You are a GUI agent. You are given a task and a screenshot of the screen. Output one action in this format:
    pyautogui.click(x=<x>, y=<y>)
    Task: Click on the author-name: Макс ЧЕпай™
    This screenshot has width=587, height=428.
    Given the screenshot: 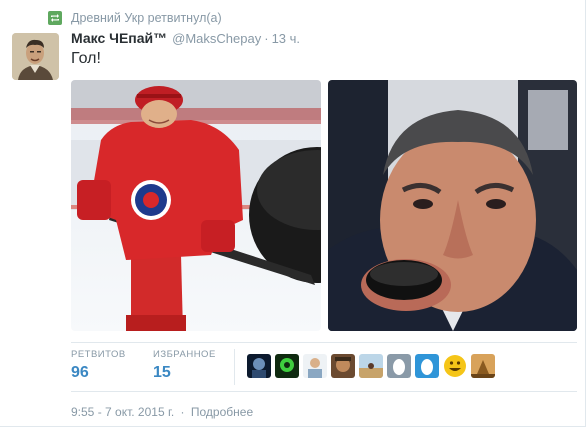 What is the action you would take?
    pyautogui.click(x=119, y=38)
    